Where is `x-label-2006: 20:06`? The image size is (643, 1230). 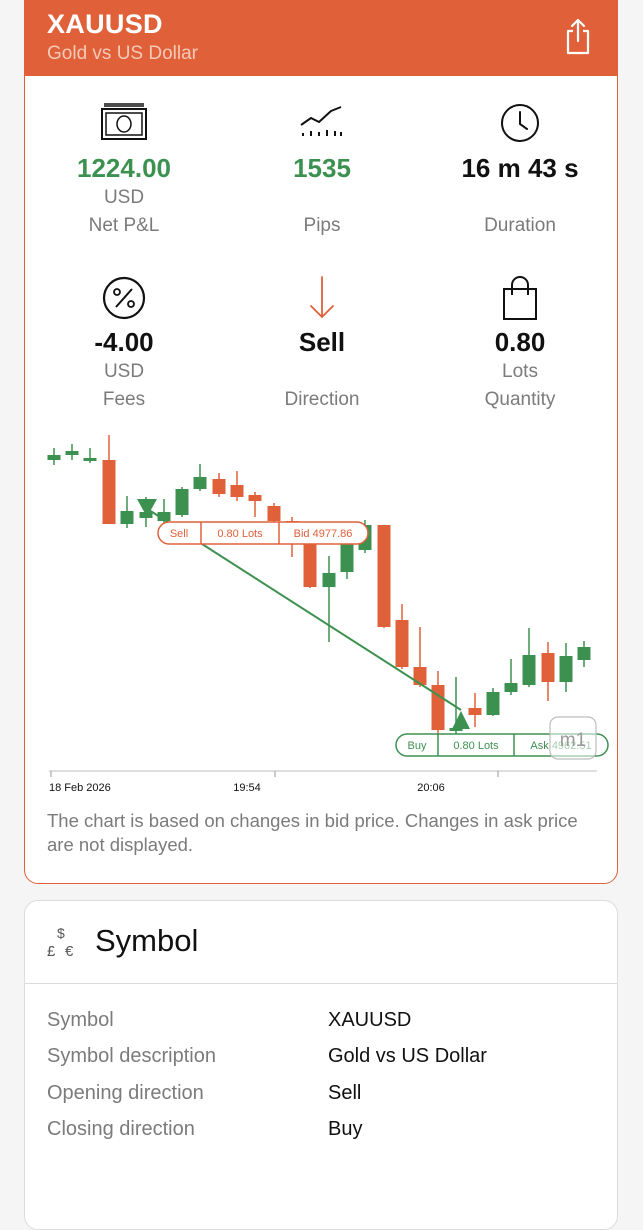
x-label-2006: 20:06 is located at coordinates (431, 788).